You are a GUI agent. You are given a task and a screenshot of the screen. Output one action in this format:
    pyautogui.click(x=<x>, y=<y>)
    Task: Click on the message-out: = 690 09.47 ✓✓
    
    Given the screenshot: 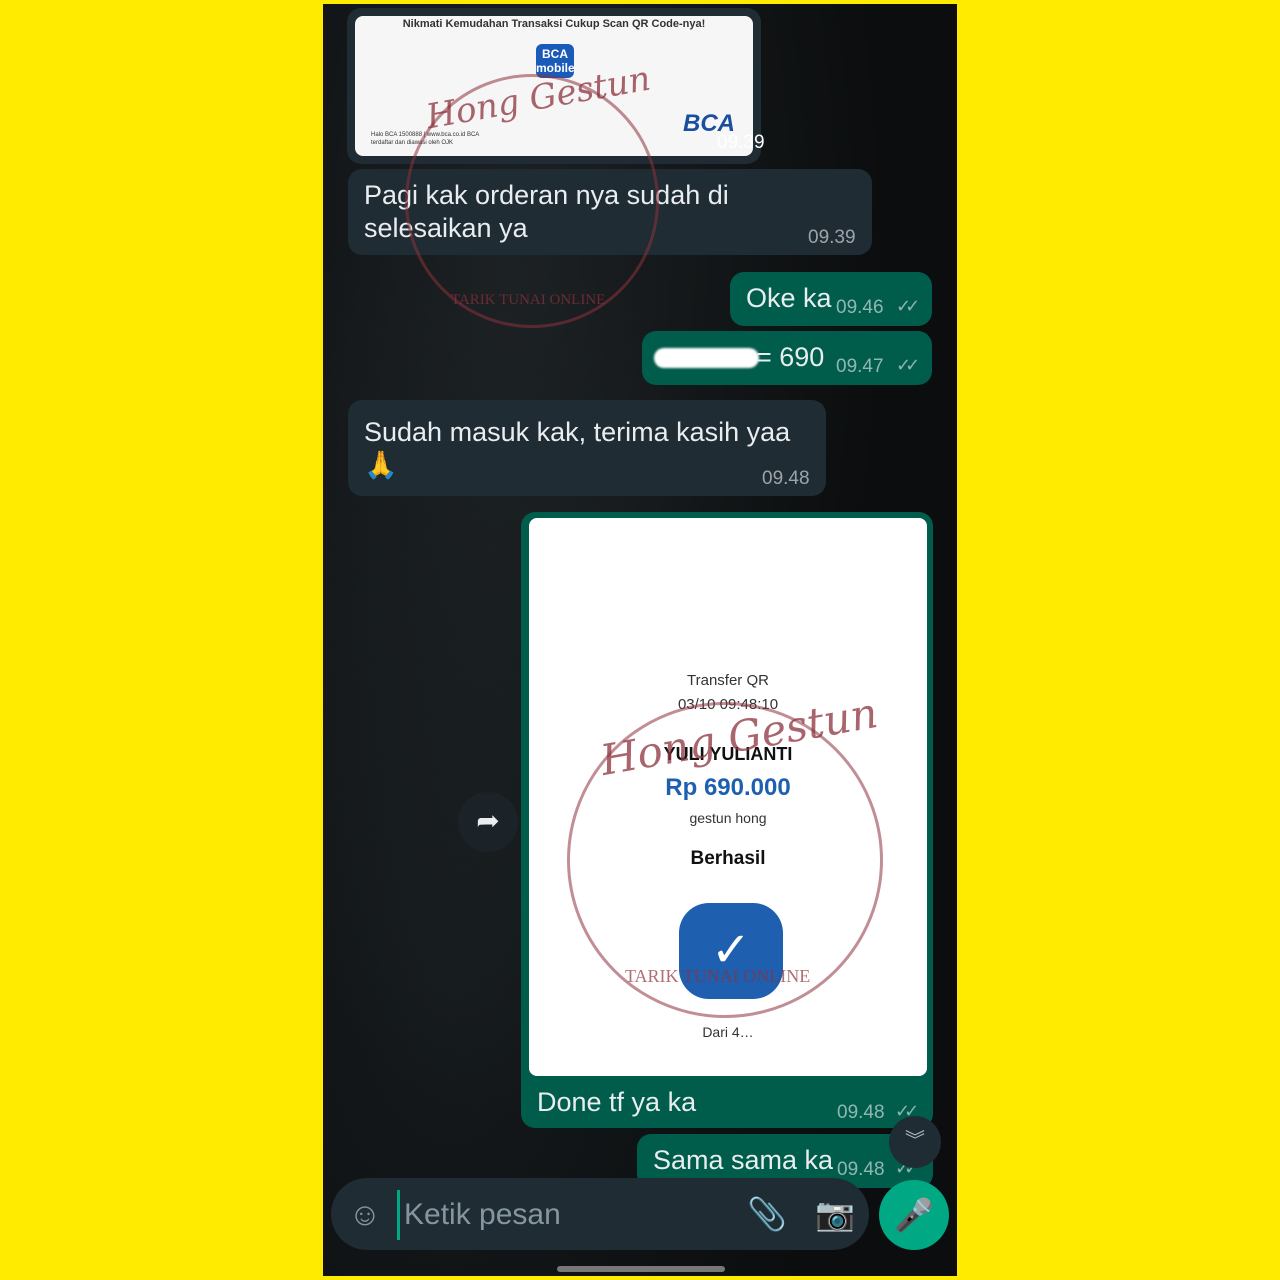 What is the action you would take?
    pyautogui.click(x=787, y=358)
    